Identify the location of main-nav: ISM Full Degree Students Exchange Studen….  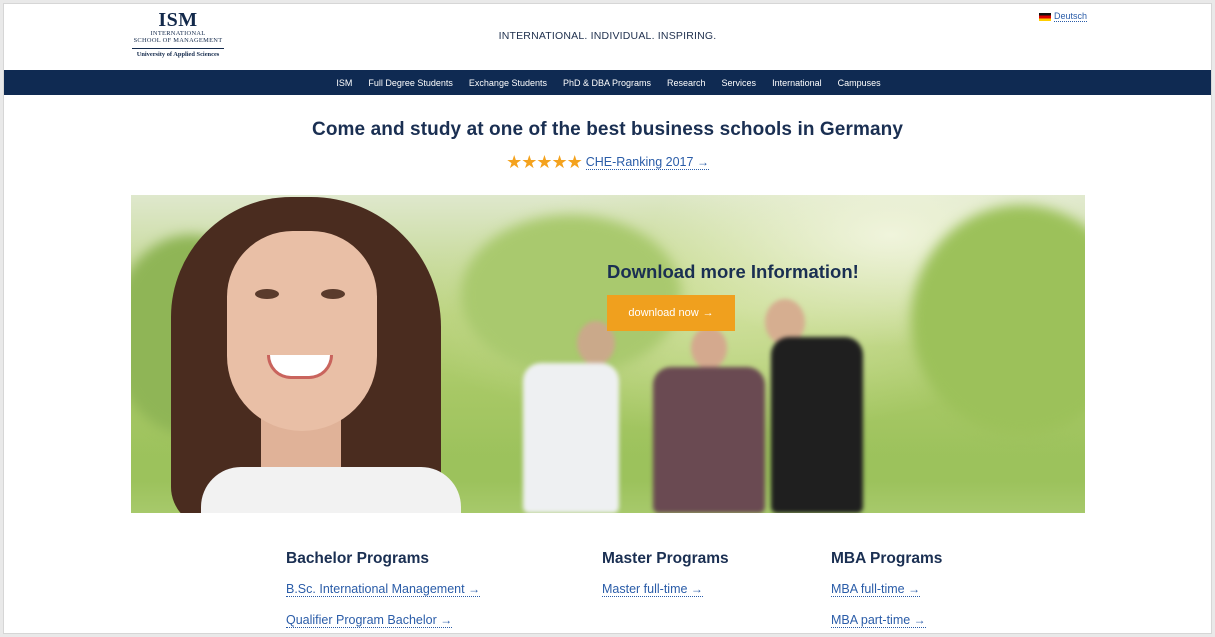
(607, 82).